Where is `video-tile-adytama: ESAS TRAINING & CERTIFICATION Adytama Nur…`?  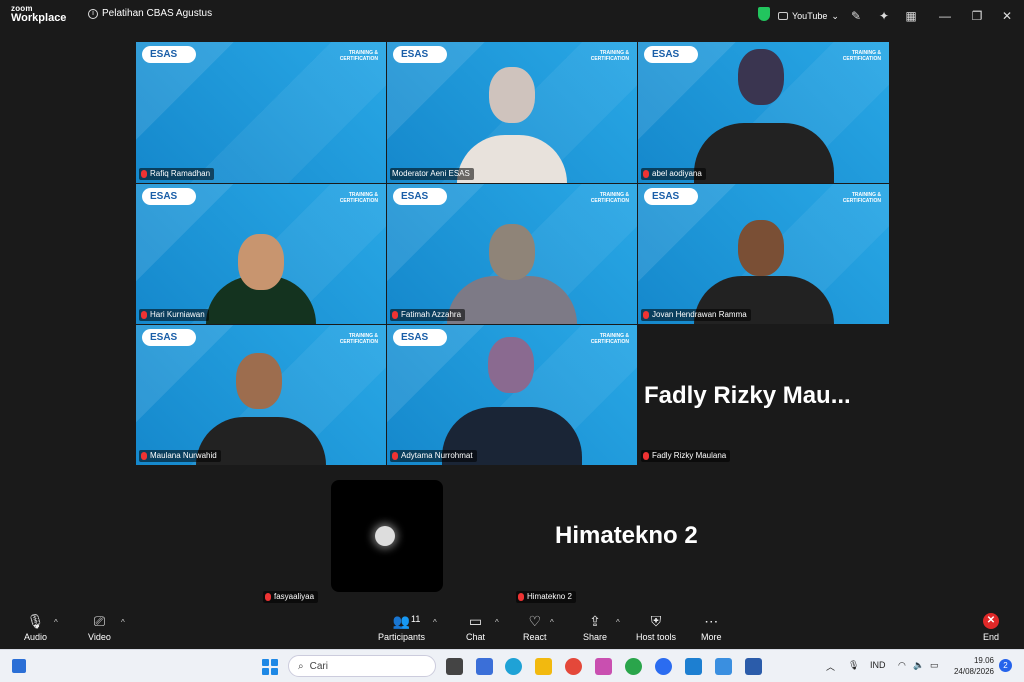 video-tile-adytama: ESAS TRAINING & CERTIFICATION Adytama Nur… is located at coordinates (512, 395).